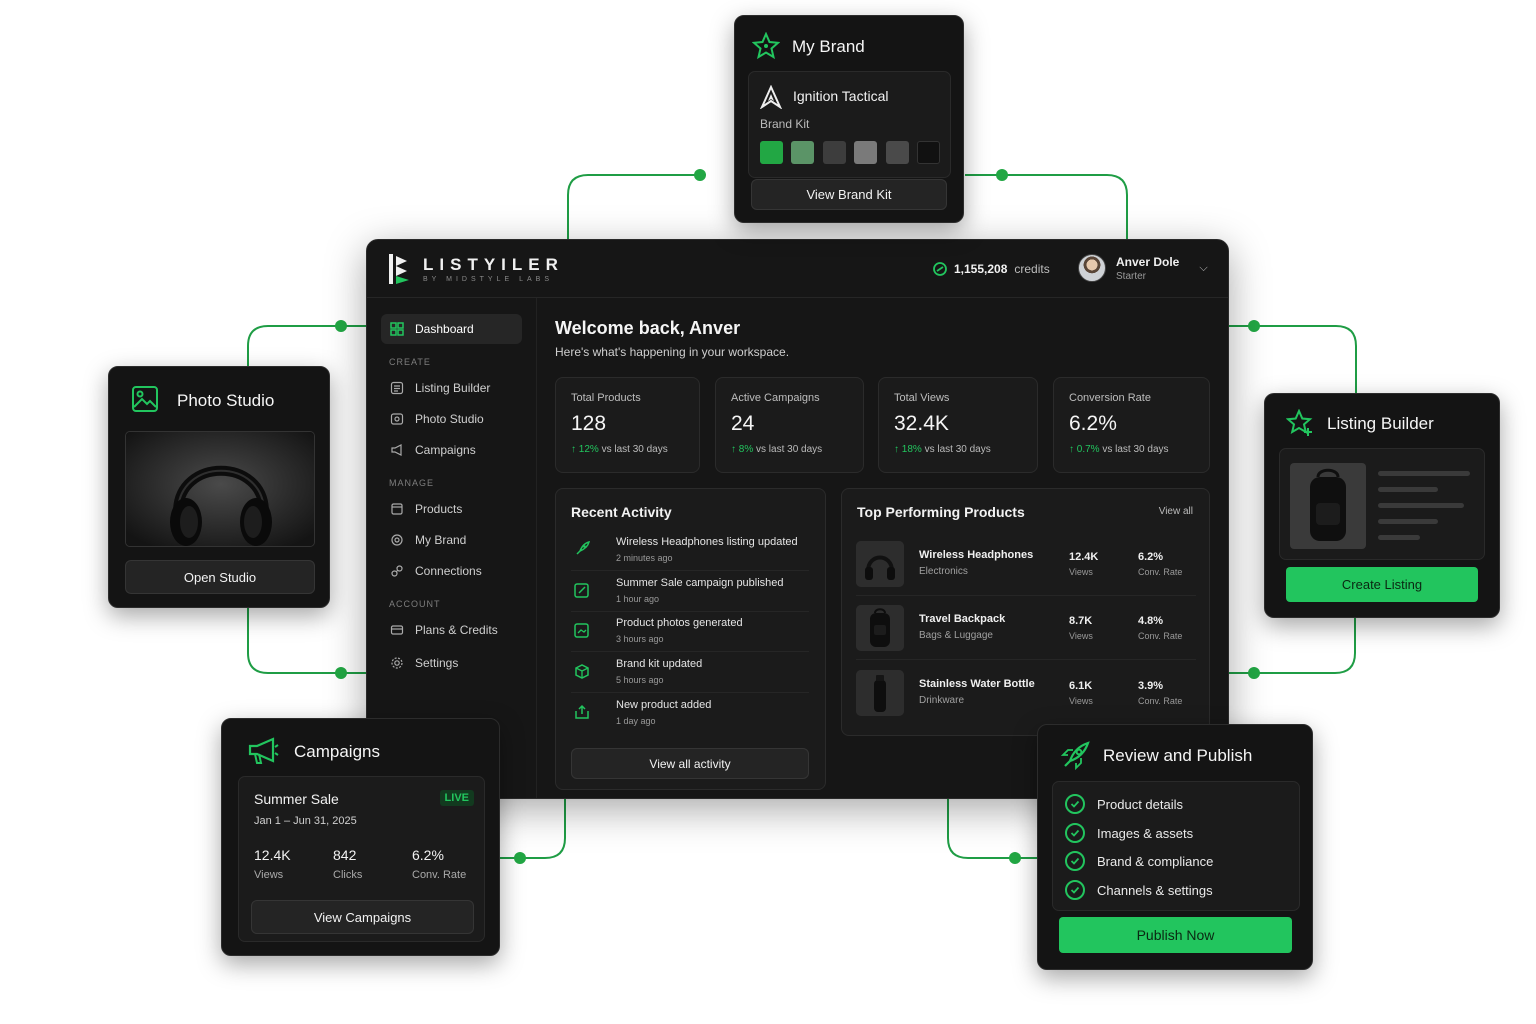  Describe the element at coordinates (220, 577) in the screenshot. I see `open-studio-button: Open Studio` at that location.